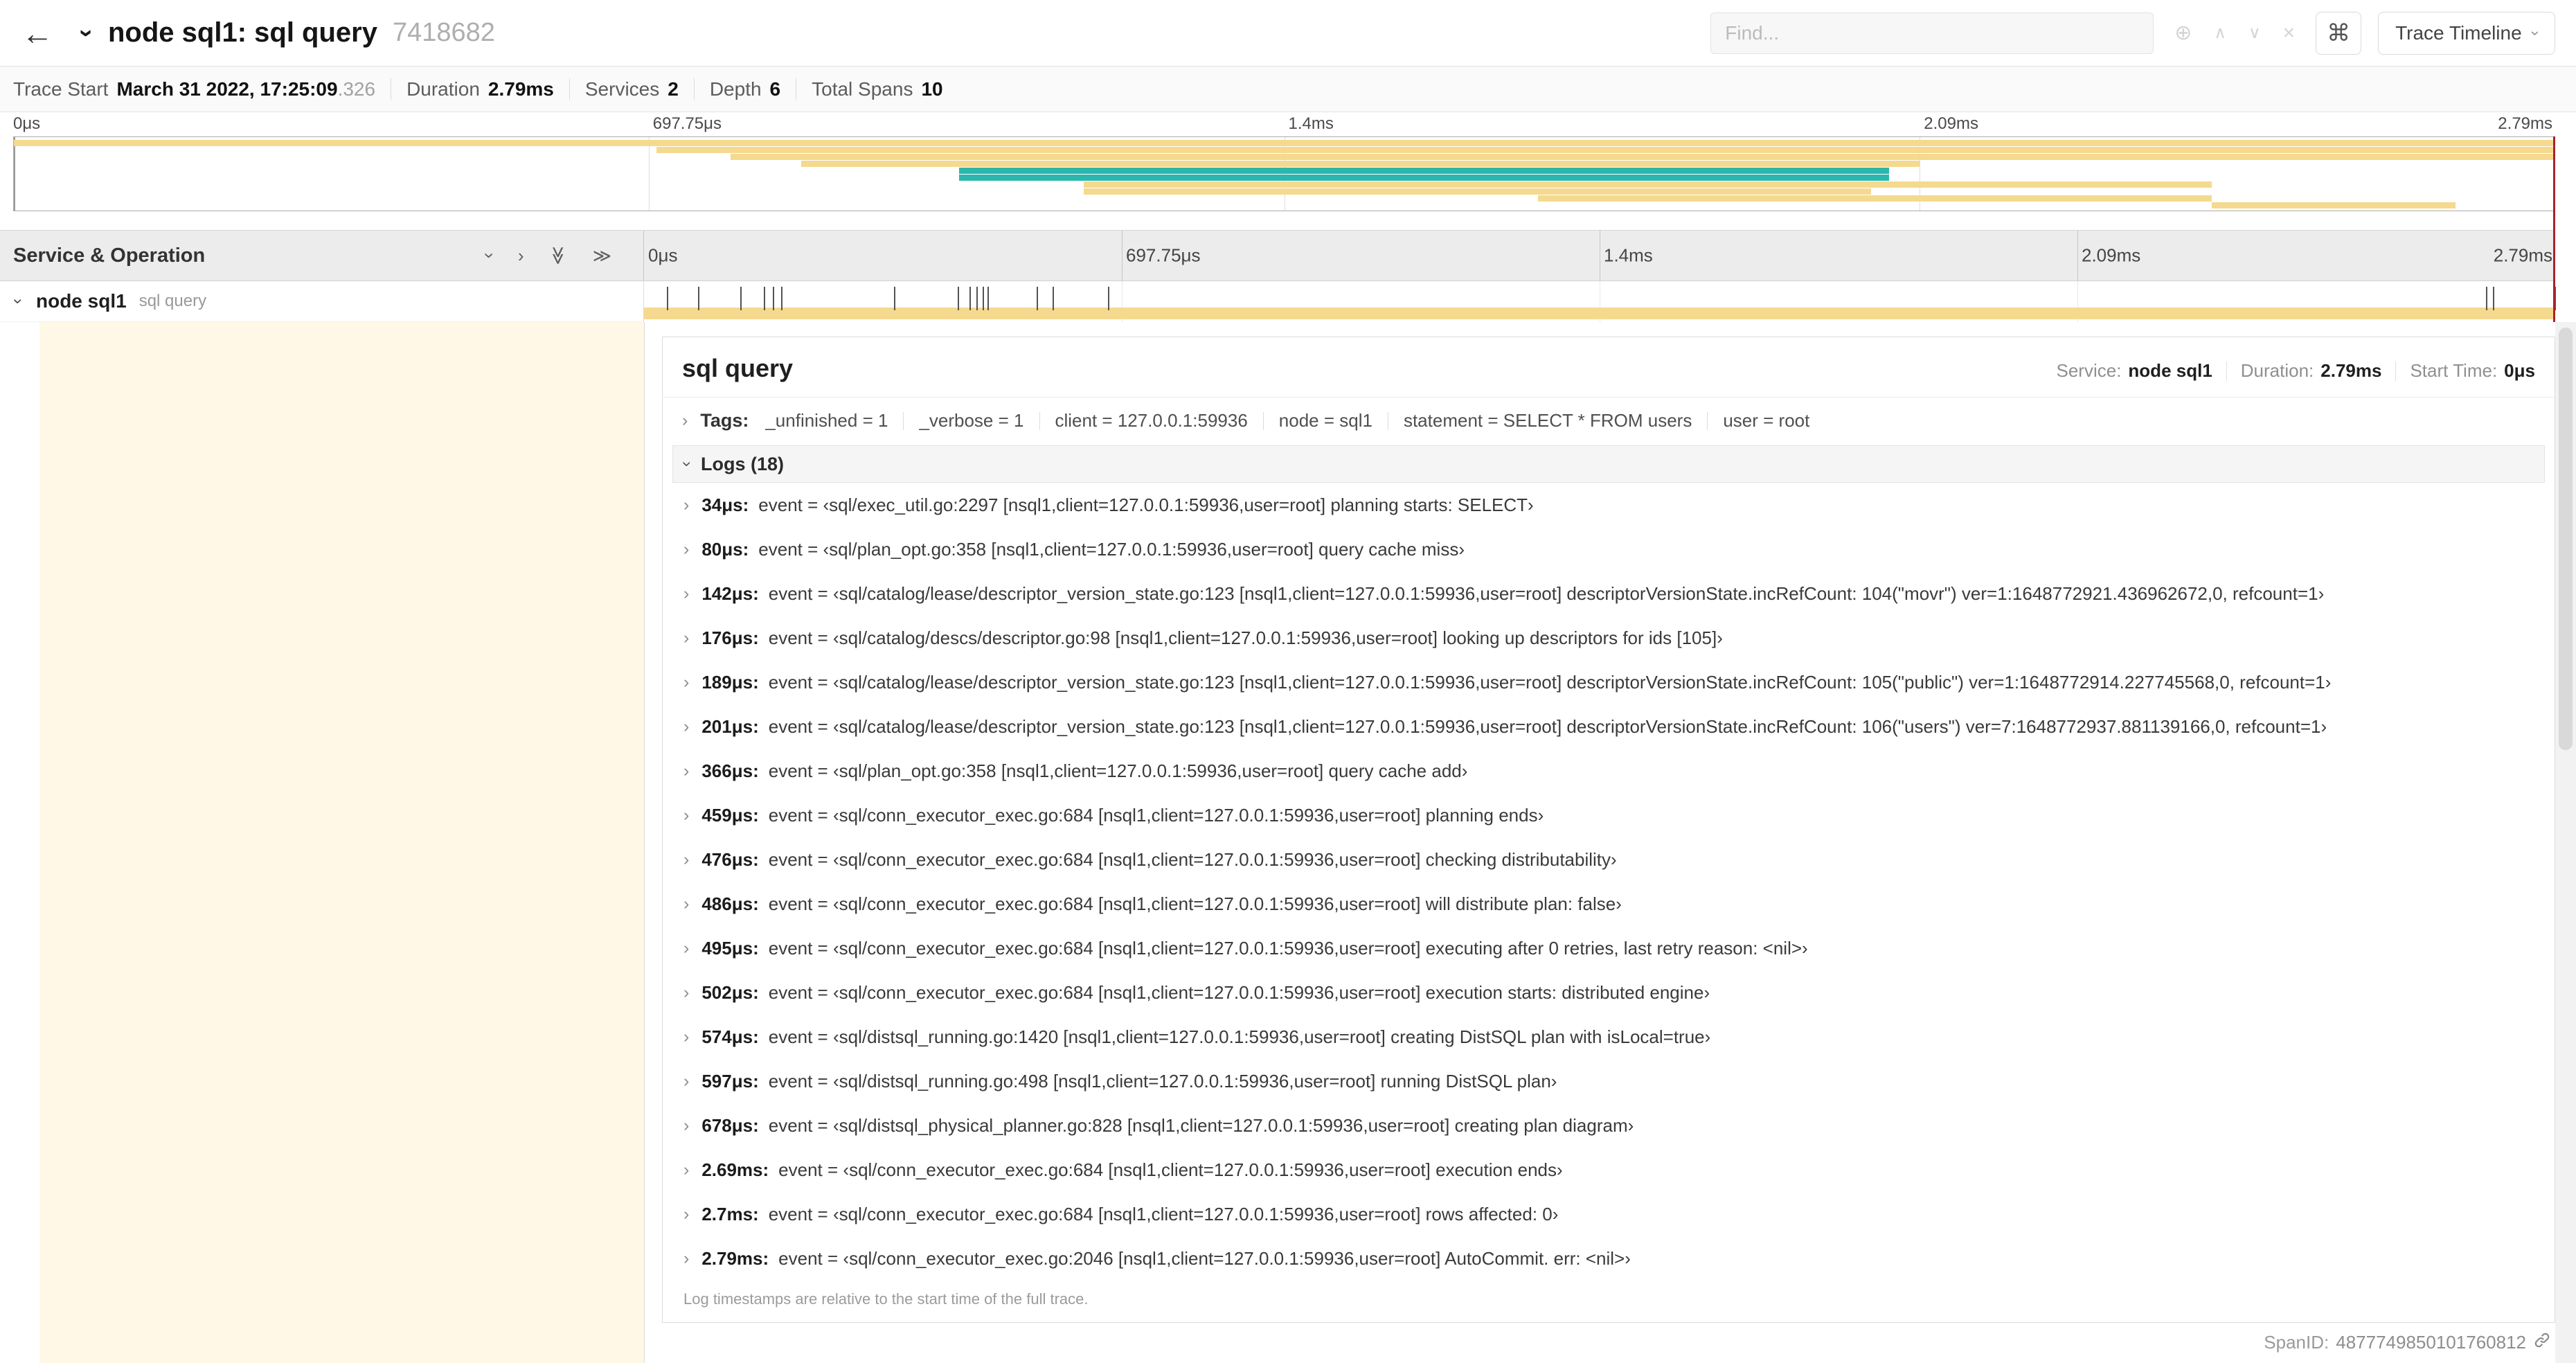 Image resolution: width=2576 pixels, height=1363 pixels. Describe the element at coordinates (738, 368) in the screenshot. I see `span-detail-title: sql query` at that location.